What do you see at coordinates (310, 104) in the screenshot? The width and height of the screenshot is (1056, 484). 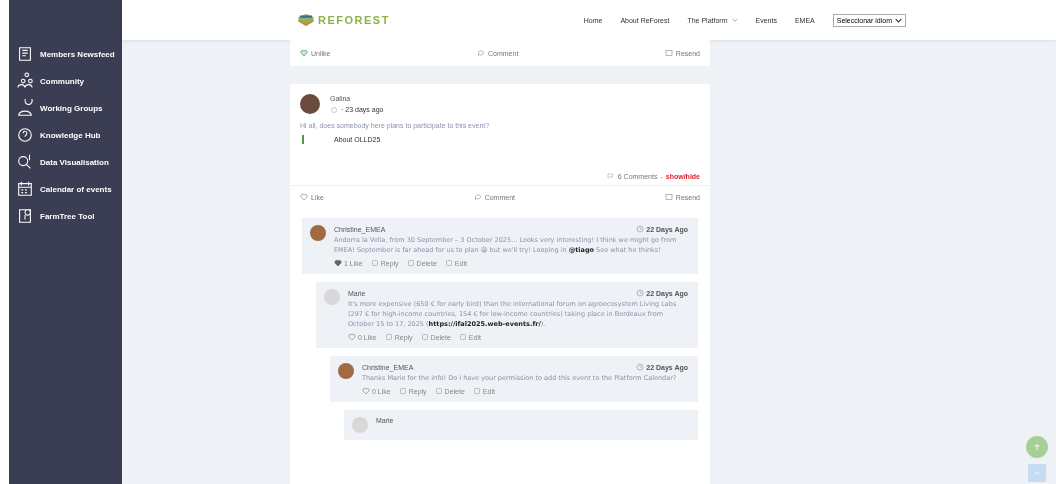 I see `avatar` at bounding box center [310, 104].